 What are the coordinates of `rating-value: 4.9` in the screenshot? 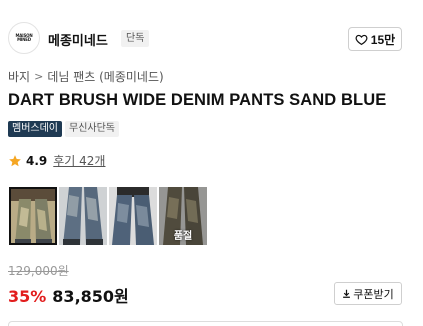 It's located at (37, 160).